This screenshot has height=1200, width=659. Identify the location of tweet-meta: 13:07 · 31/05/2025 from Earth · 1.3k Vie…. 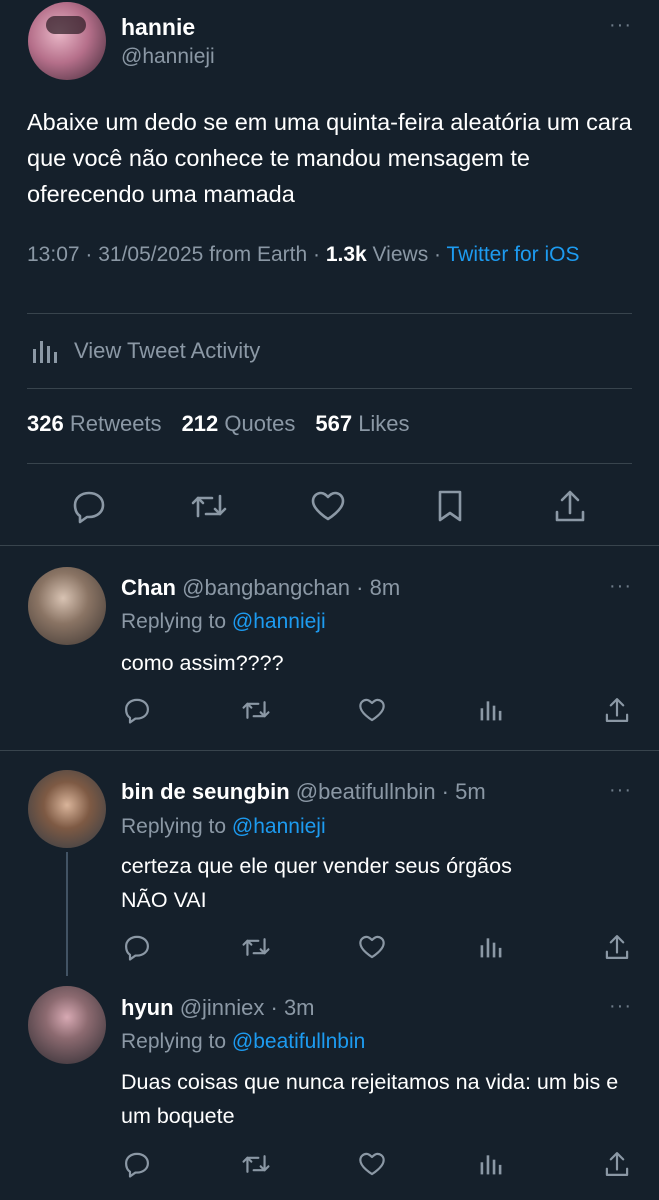
(327, 254).